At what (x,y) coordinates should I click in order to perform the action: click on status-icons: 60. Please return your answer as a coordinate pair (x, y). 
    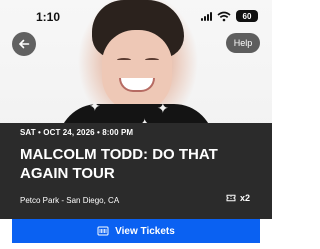
    Looking at the image, I should click on (229, 16).